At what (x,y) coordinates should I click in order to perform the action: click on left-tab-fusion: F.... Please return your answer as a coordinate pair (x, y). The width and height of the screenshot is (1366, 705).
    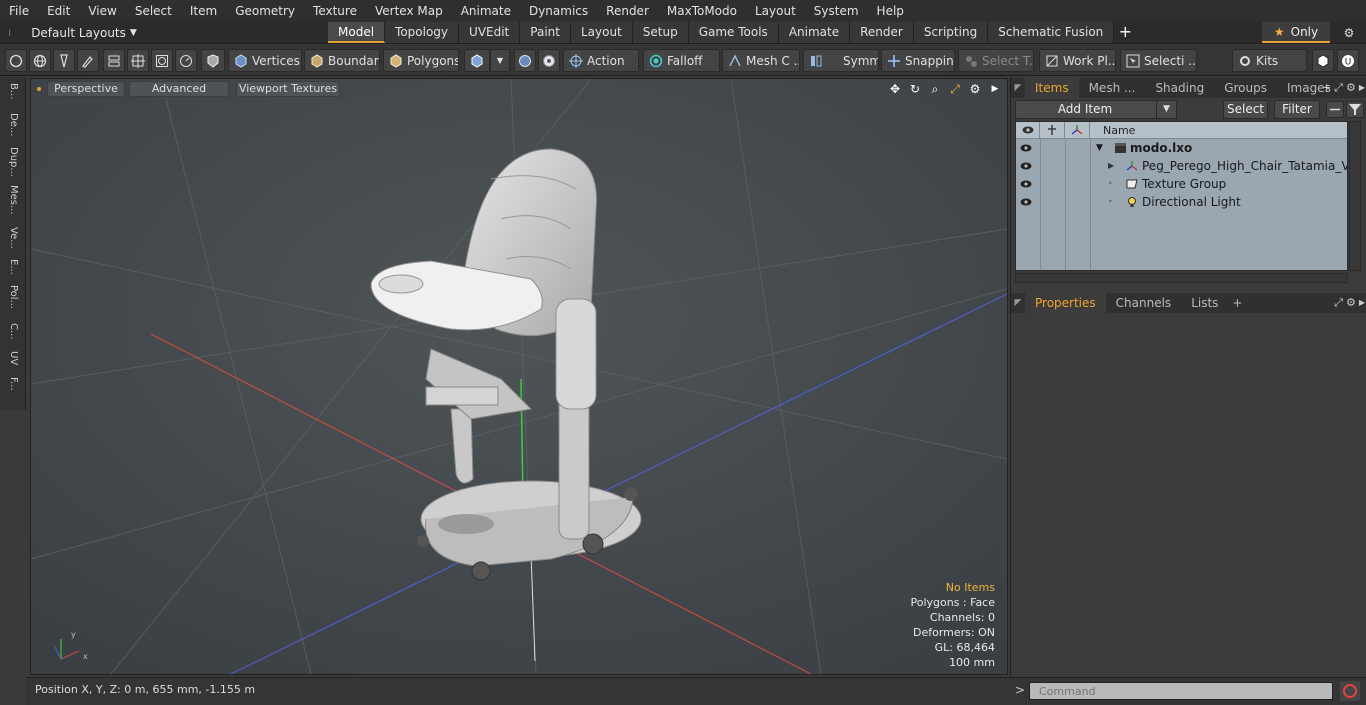
    Looking at the image, I should click on (13, 384).